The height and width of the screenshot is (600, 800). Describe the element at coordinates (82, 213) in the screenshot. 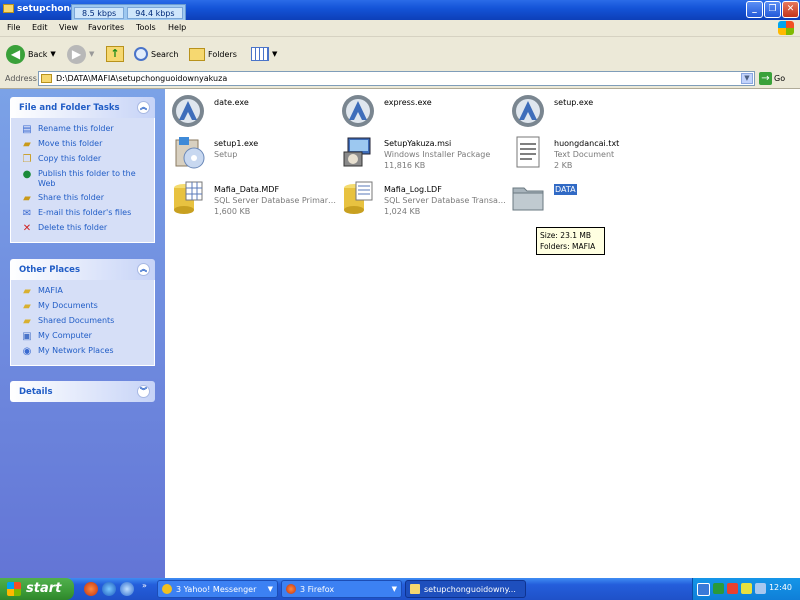

I see `task-email-files: ✉ E-mail this folder's files` at that location.